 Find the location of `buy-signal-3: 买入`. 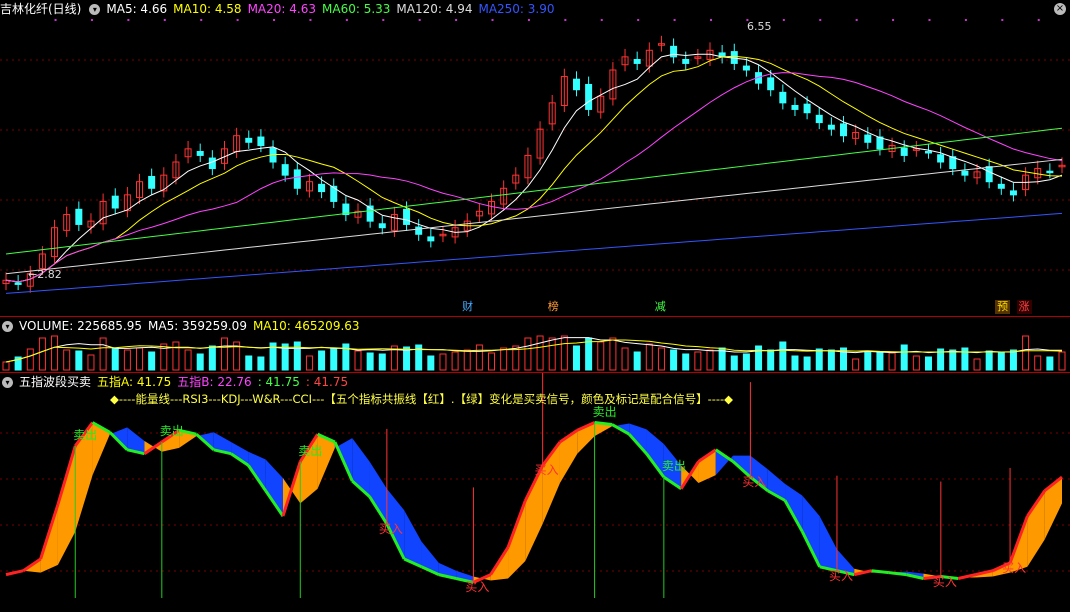

buy-signal-3: 买入 is located at coordinates (754, 482).